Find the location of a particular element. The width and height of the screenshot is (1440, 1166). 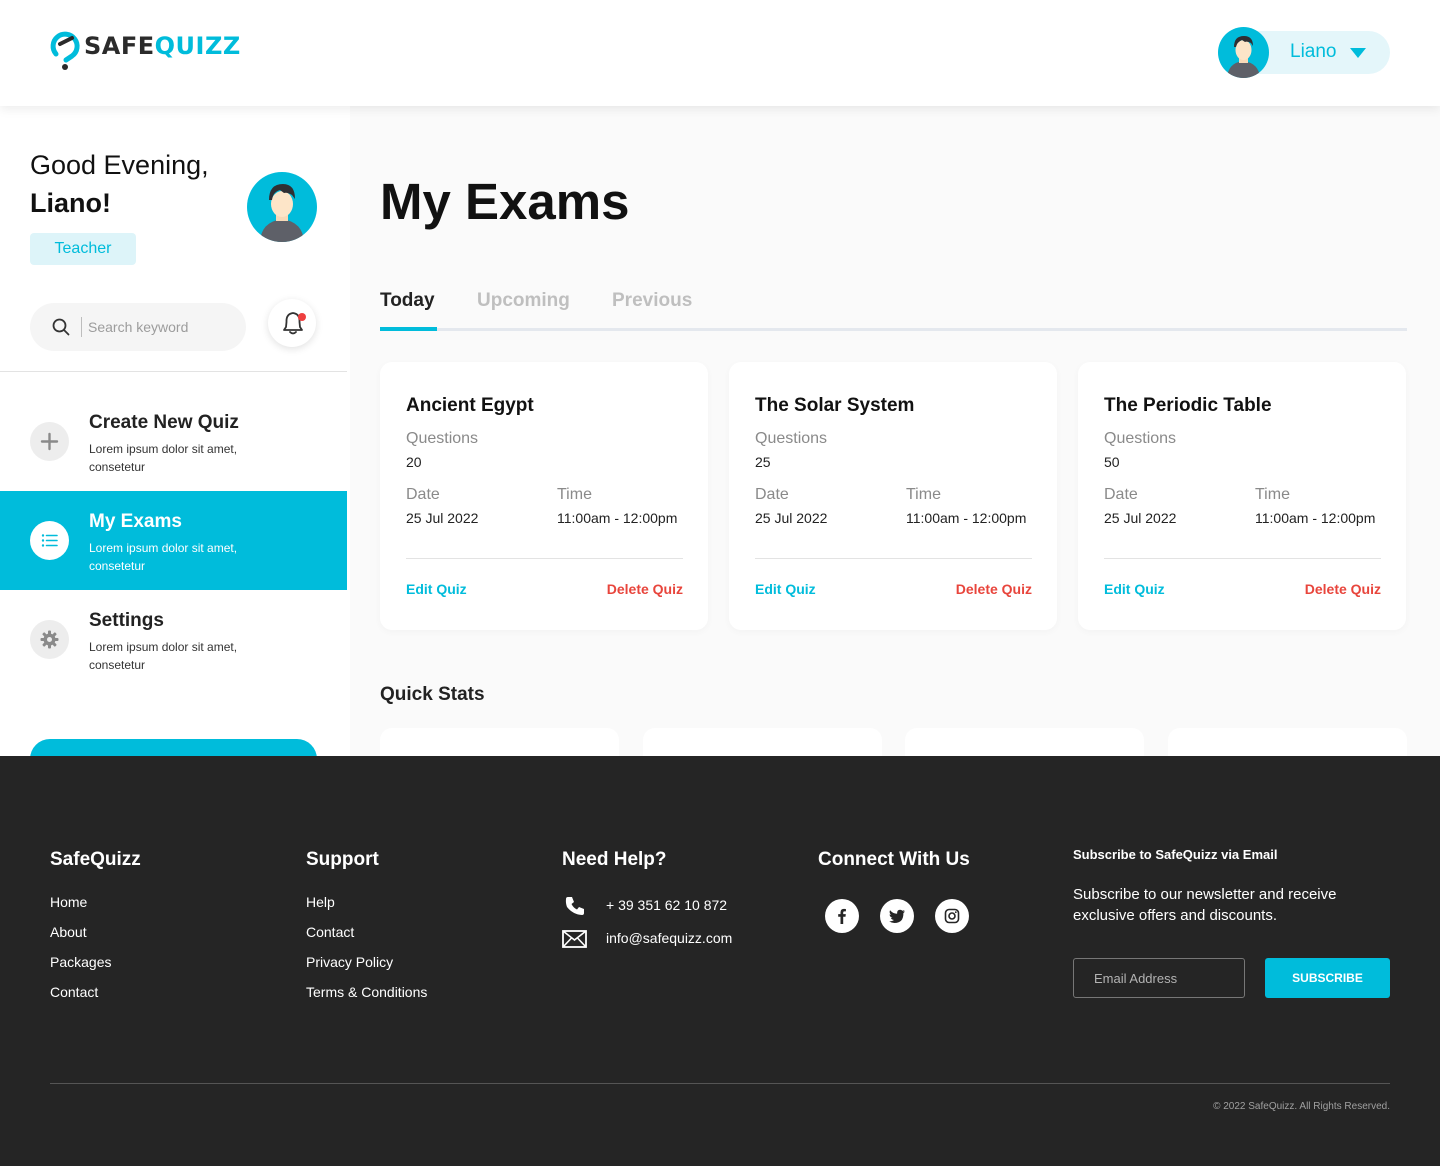

footer-support-title: Support is located at coordinates (342, 859).